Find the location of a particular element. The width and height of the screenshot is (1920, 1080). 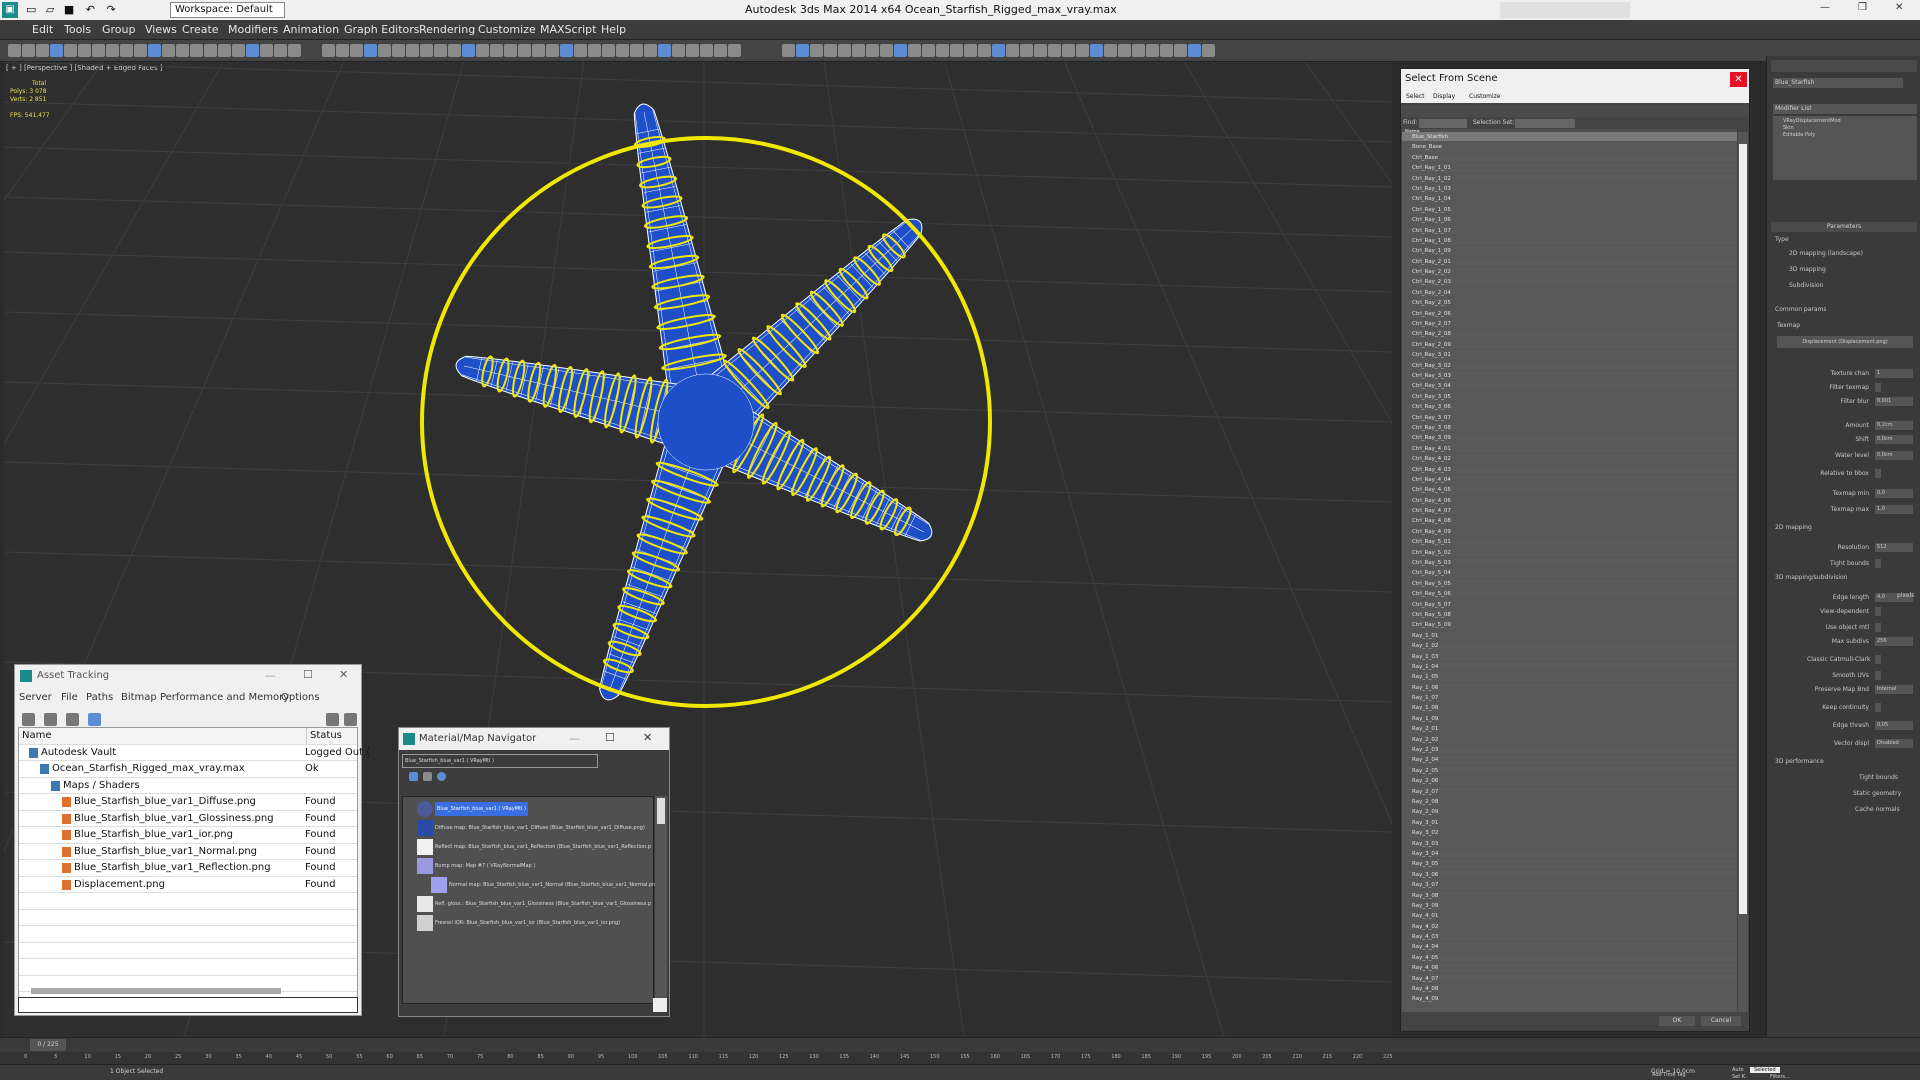

scene-object-item: Ray_1_08 is located at coordinates (1569, 708).